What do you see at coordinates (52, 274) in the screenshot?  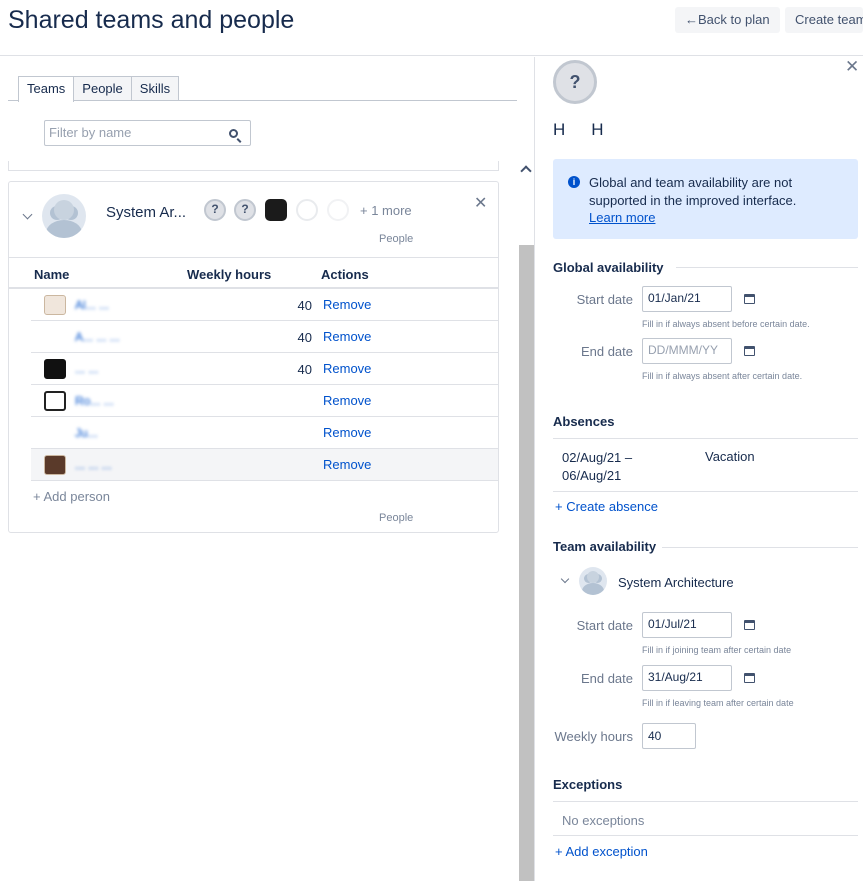 I see `column-name: Name` at bounding box center [52, 274].